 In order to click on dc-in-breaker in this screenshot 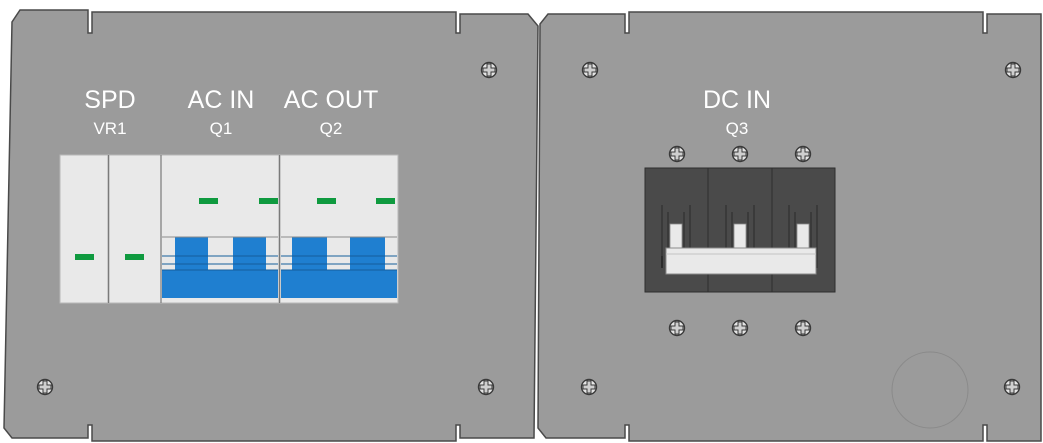, I will do `click(740, 230)`.